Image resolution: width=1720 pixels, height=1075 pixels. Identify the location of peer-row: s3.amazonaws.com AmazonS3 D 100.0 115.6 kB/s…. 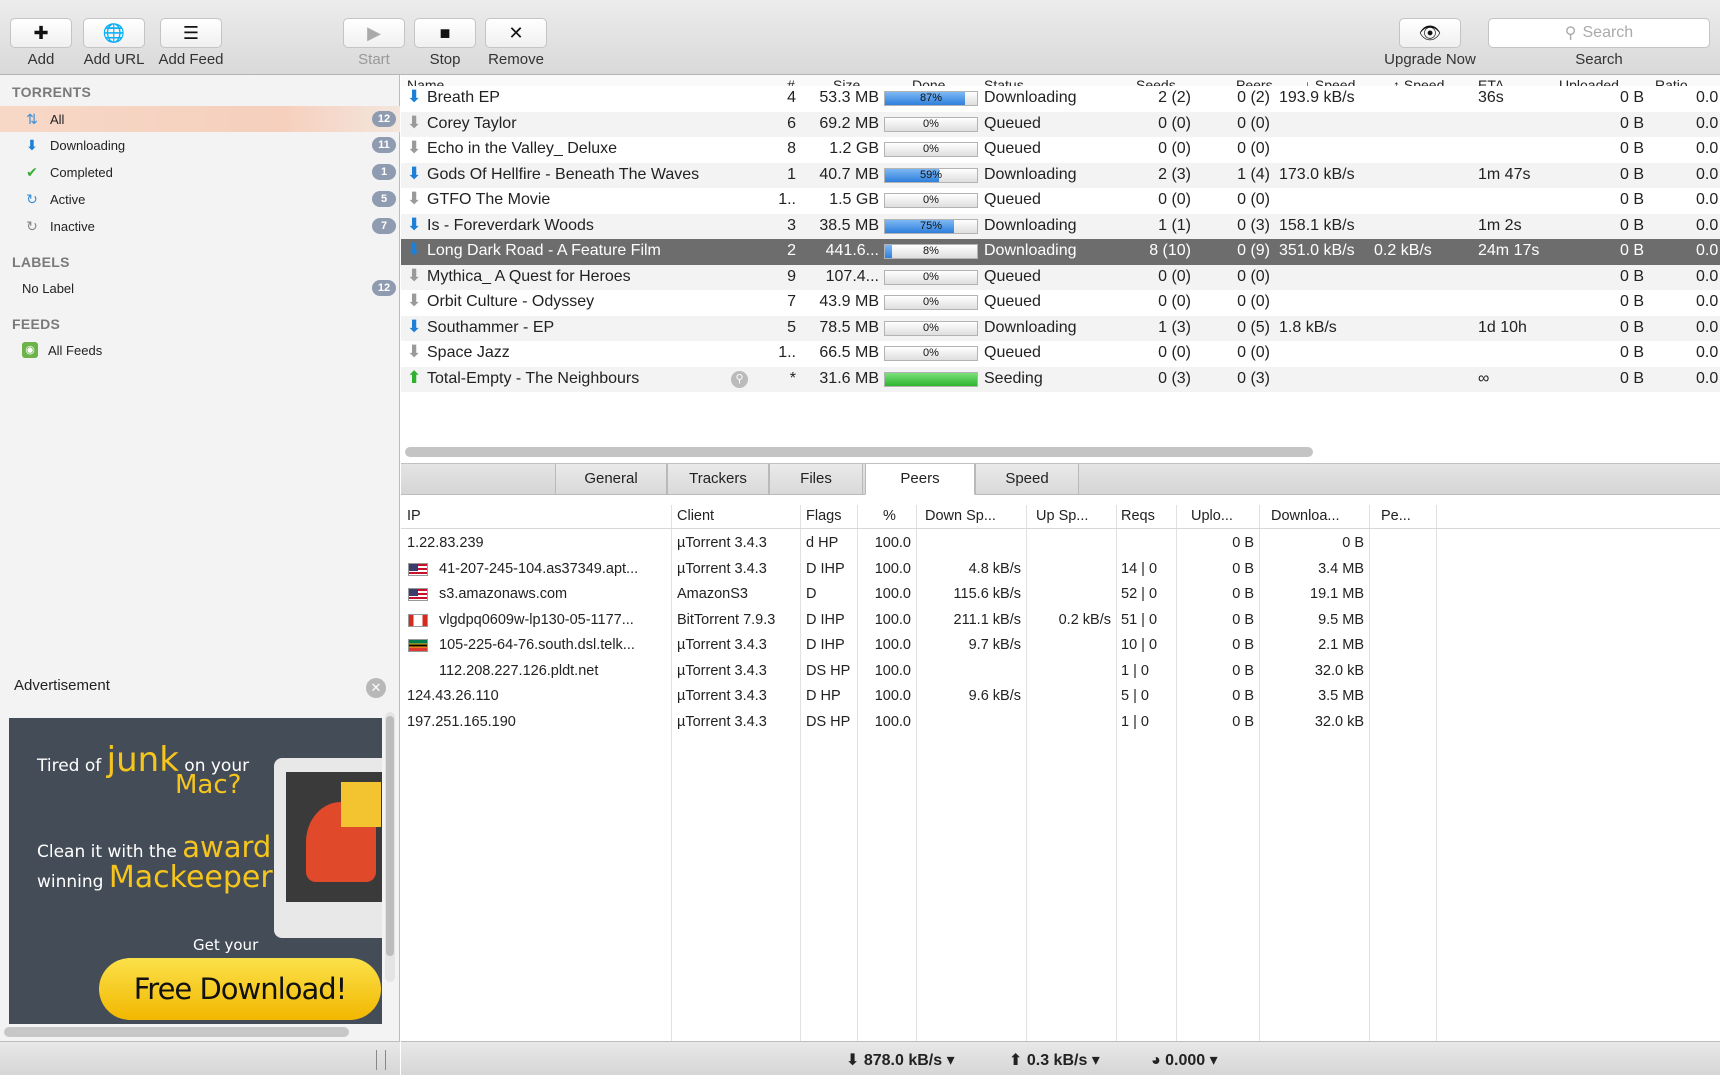
(1060, 595).